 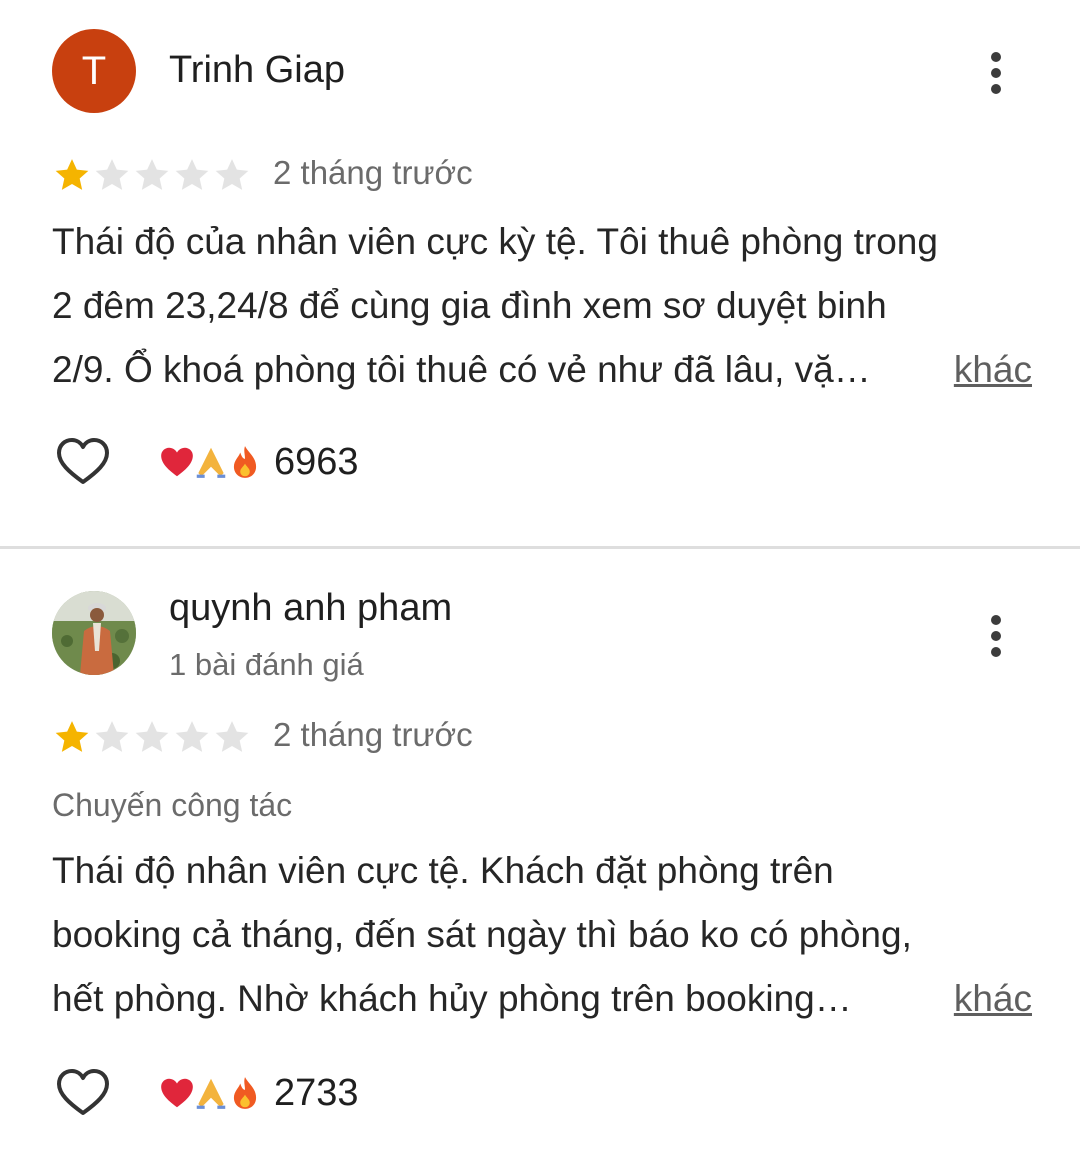 I want to click on reviewer-name: Trinh Giap, so click(x=257, y=70).